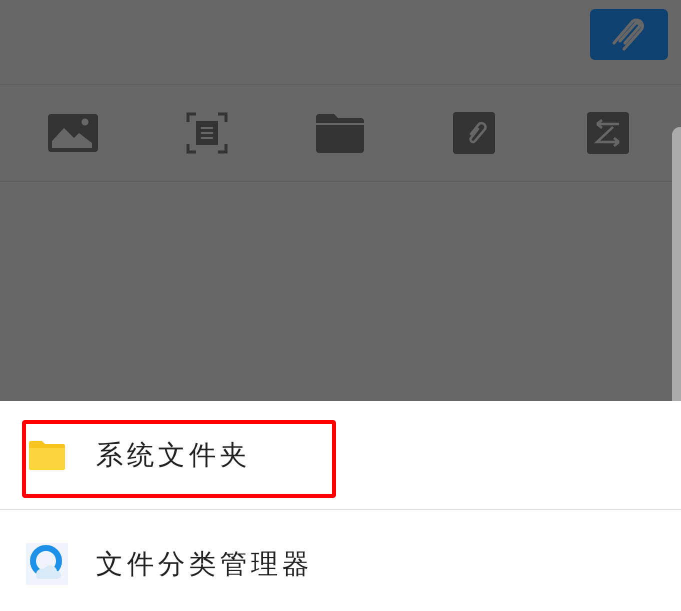  I want to click on image-icon, so click(72, 133).